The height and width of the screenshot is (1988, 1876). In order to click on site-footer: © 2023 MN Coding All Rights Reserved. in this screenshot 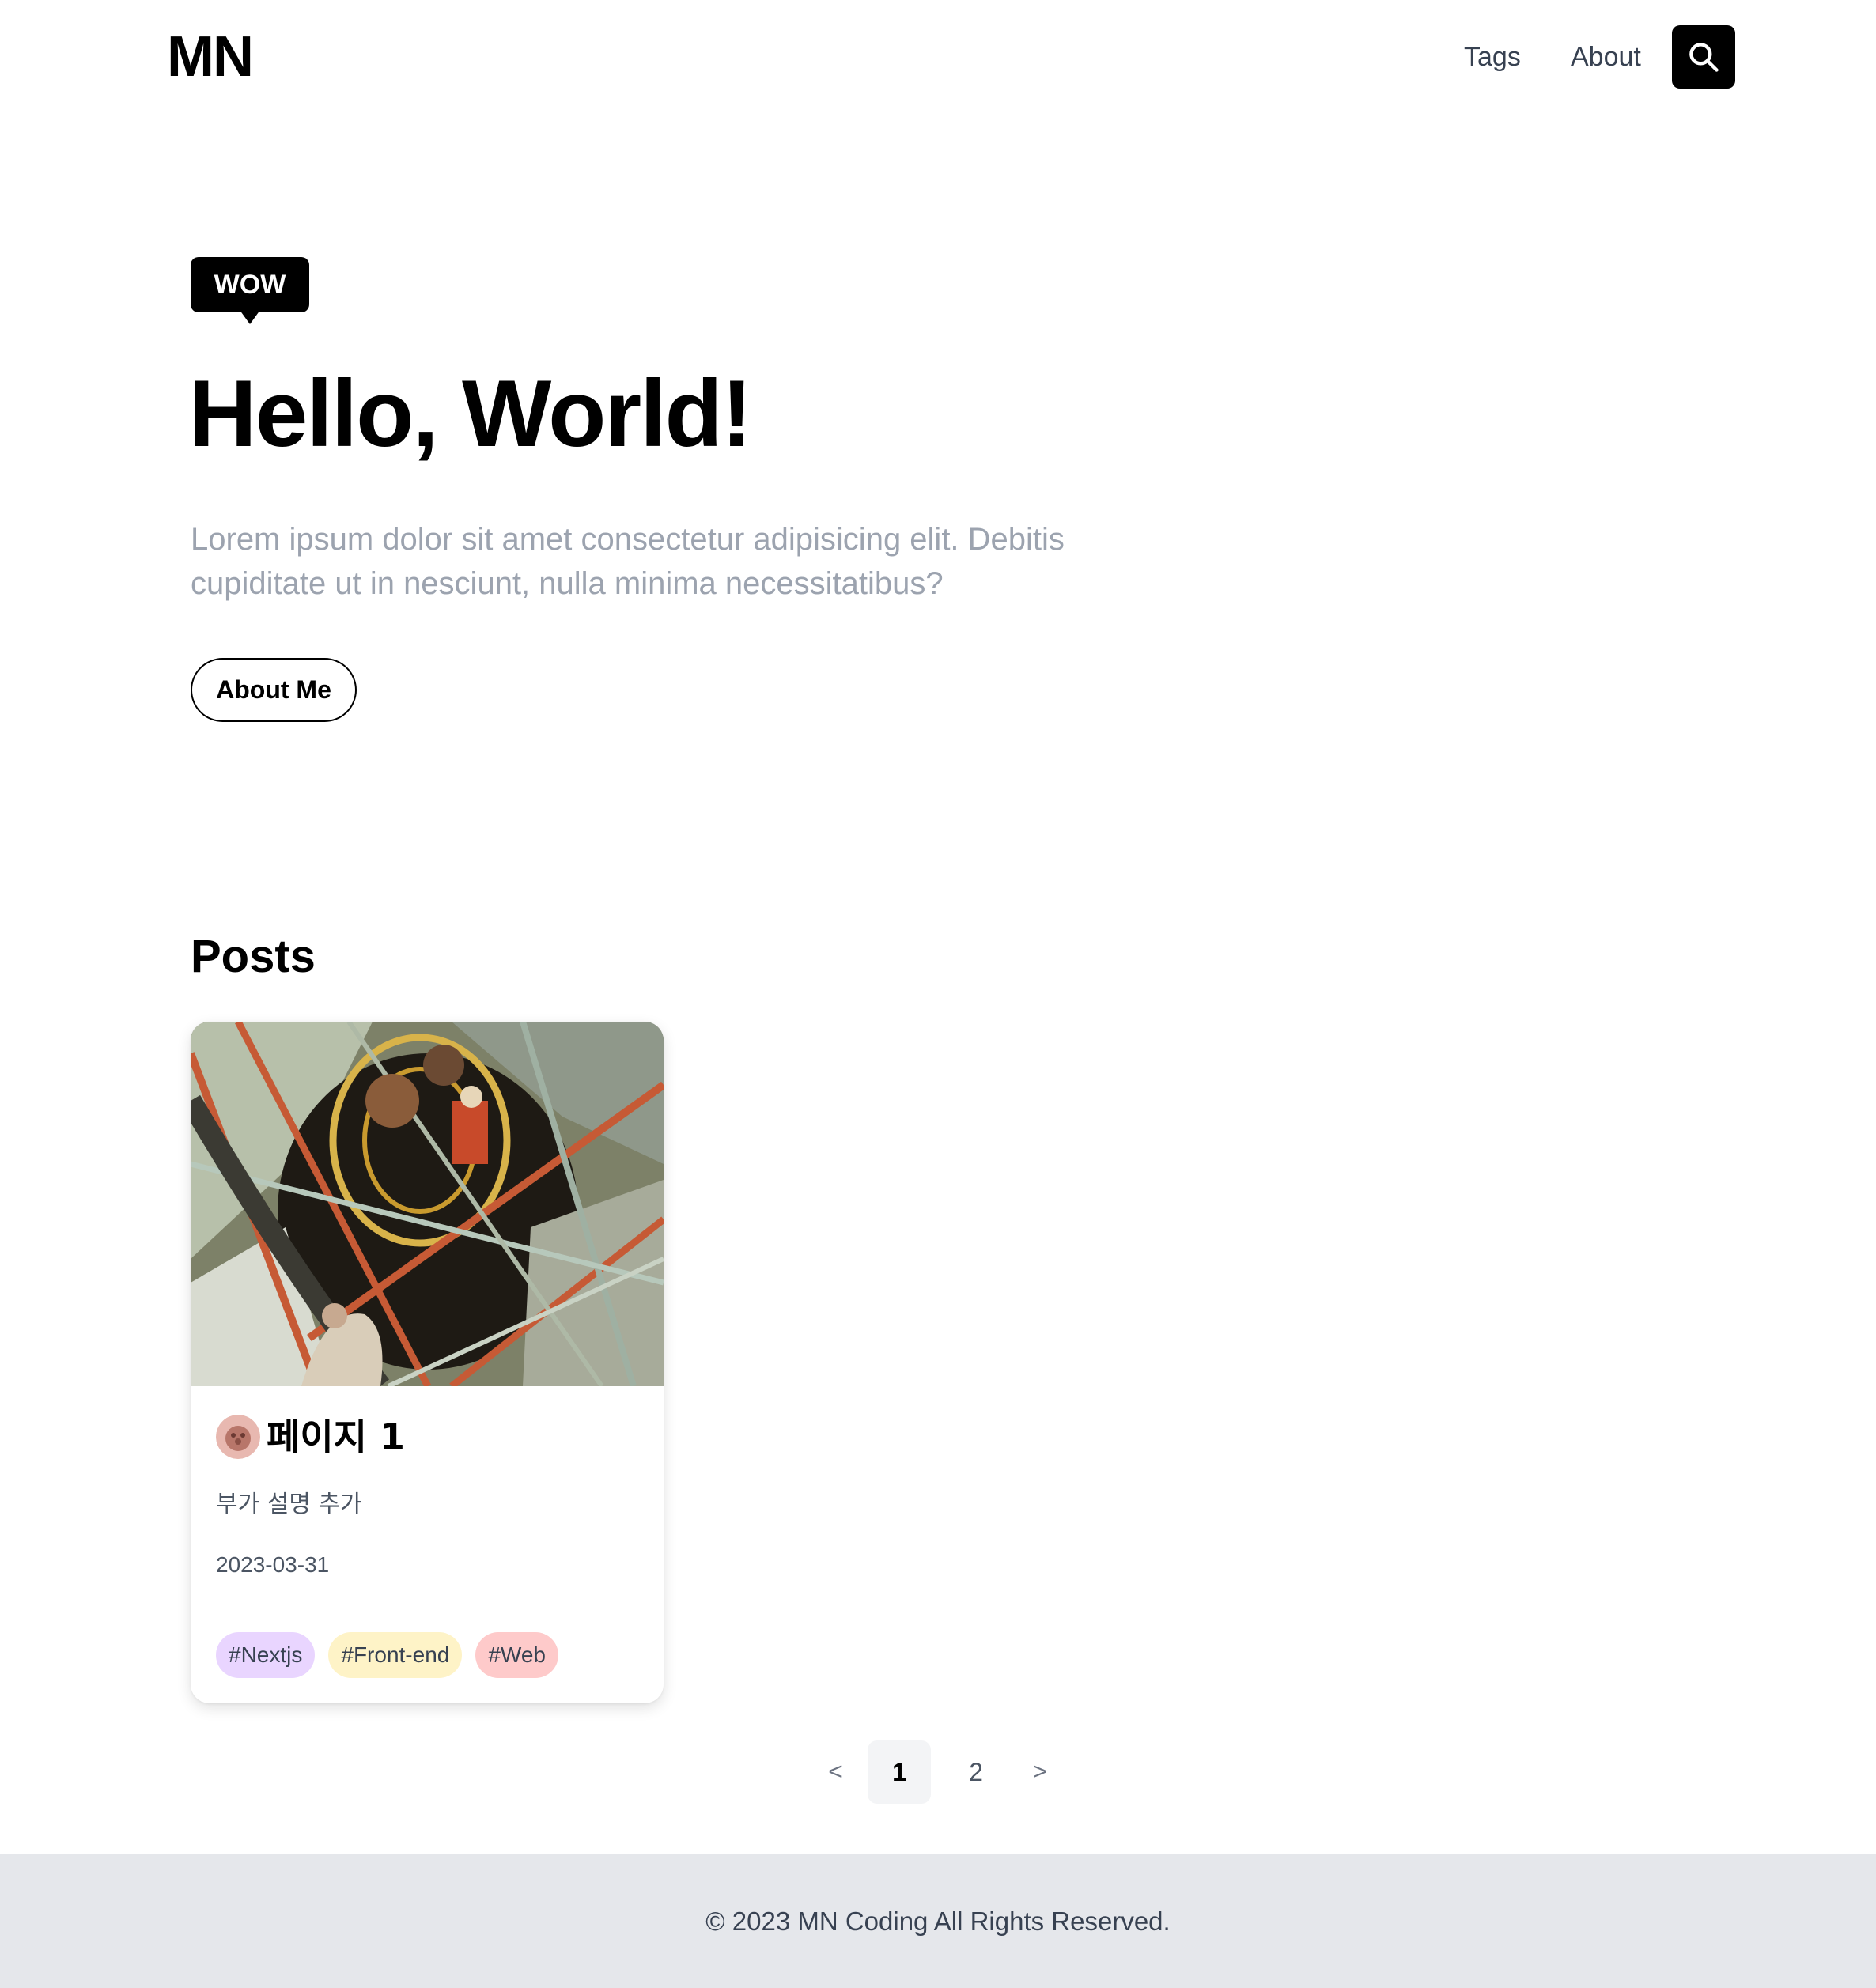, I will do `click(938, 1921)`.